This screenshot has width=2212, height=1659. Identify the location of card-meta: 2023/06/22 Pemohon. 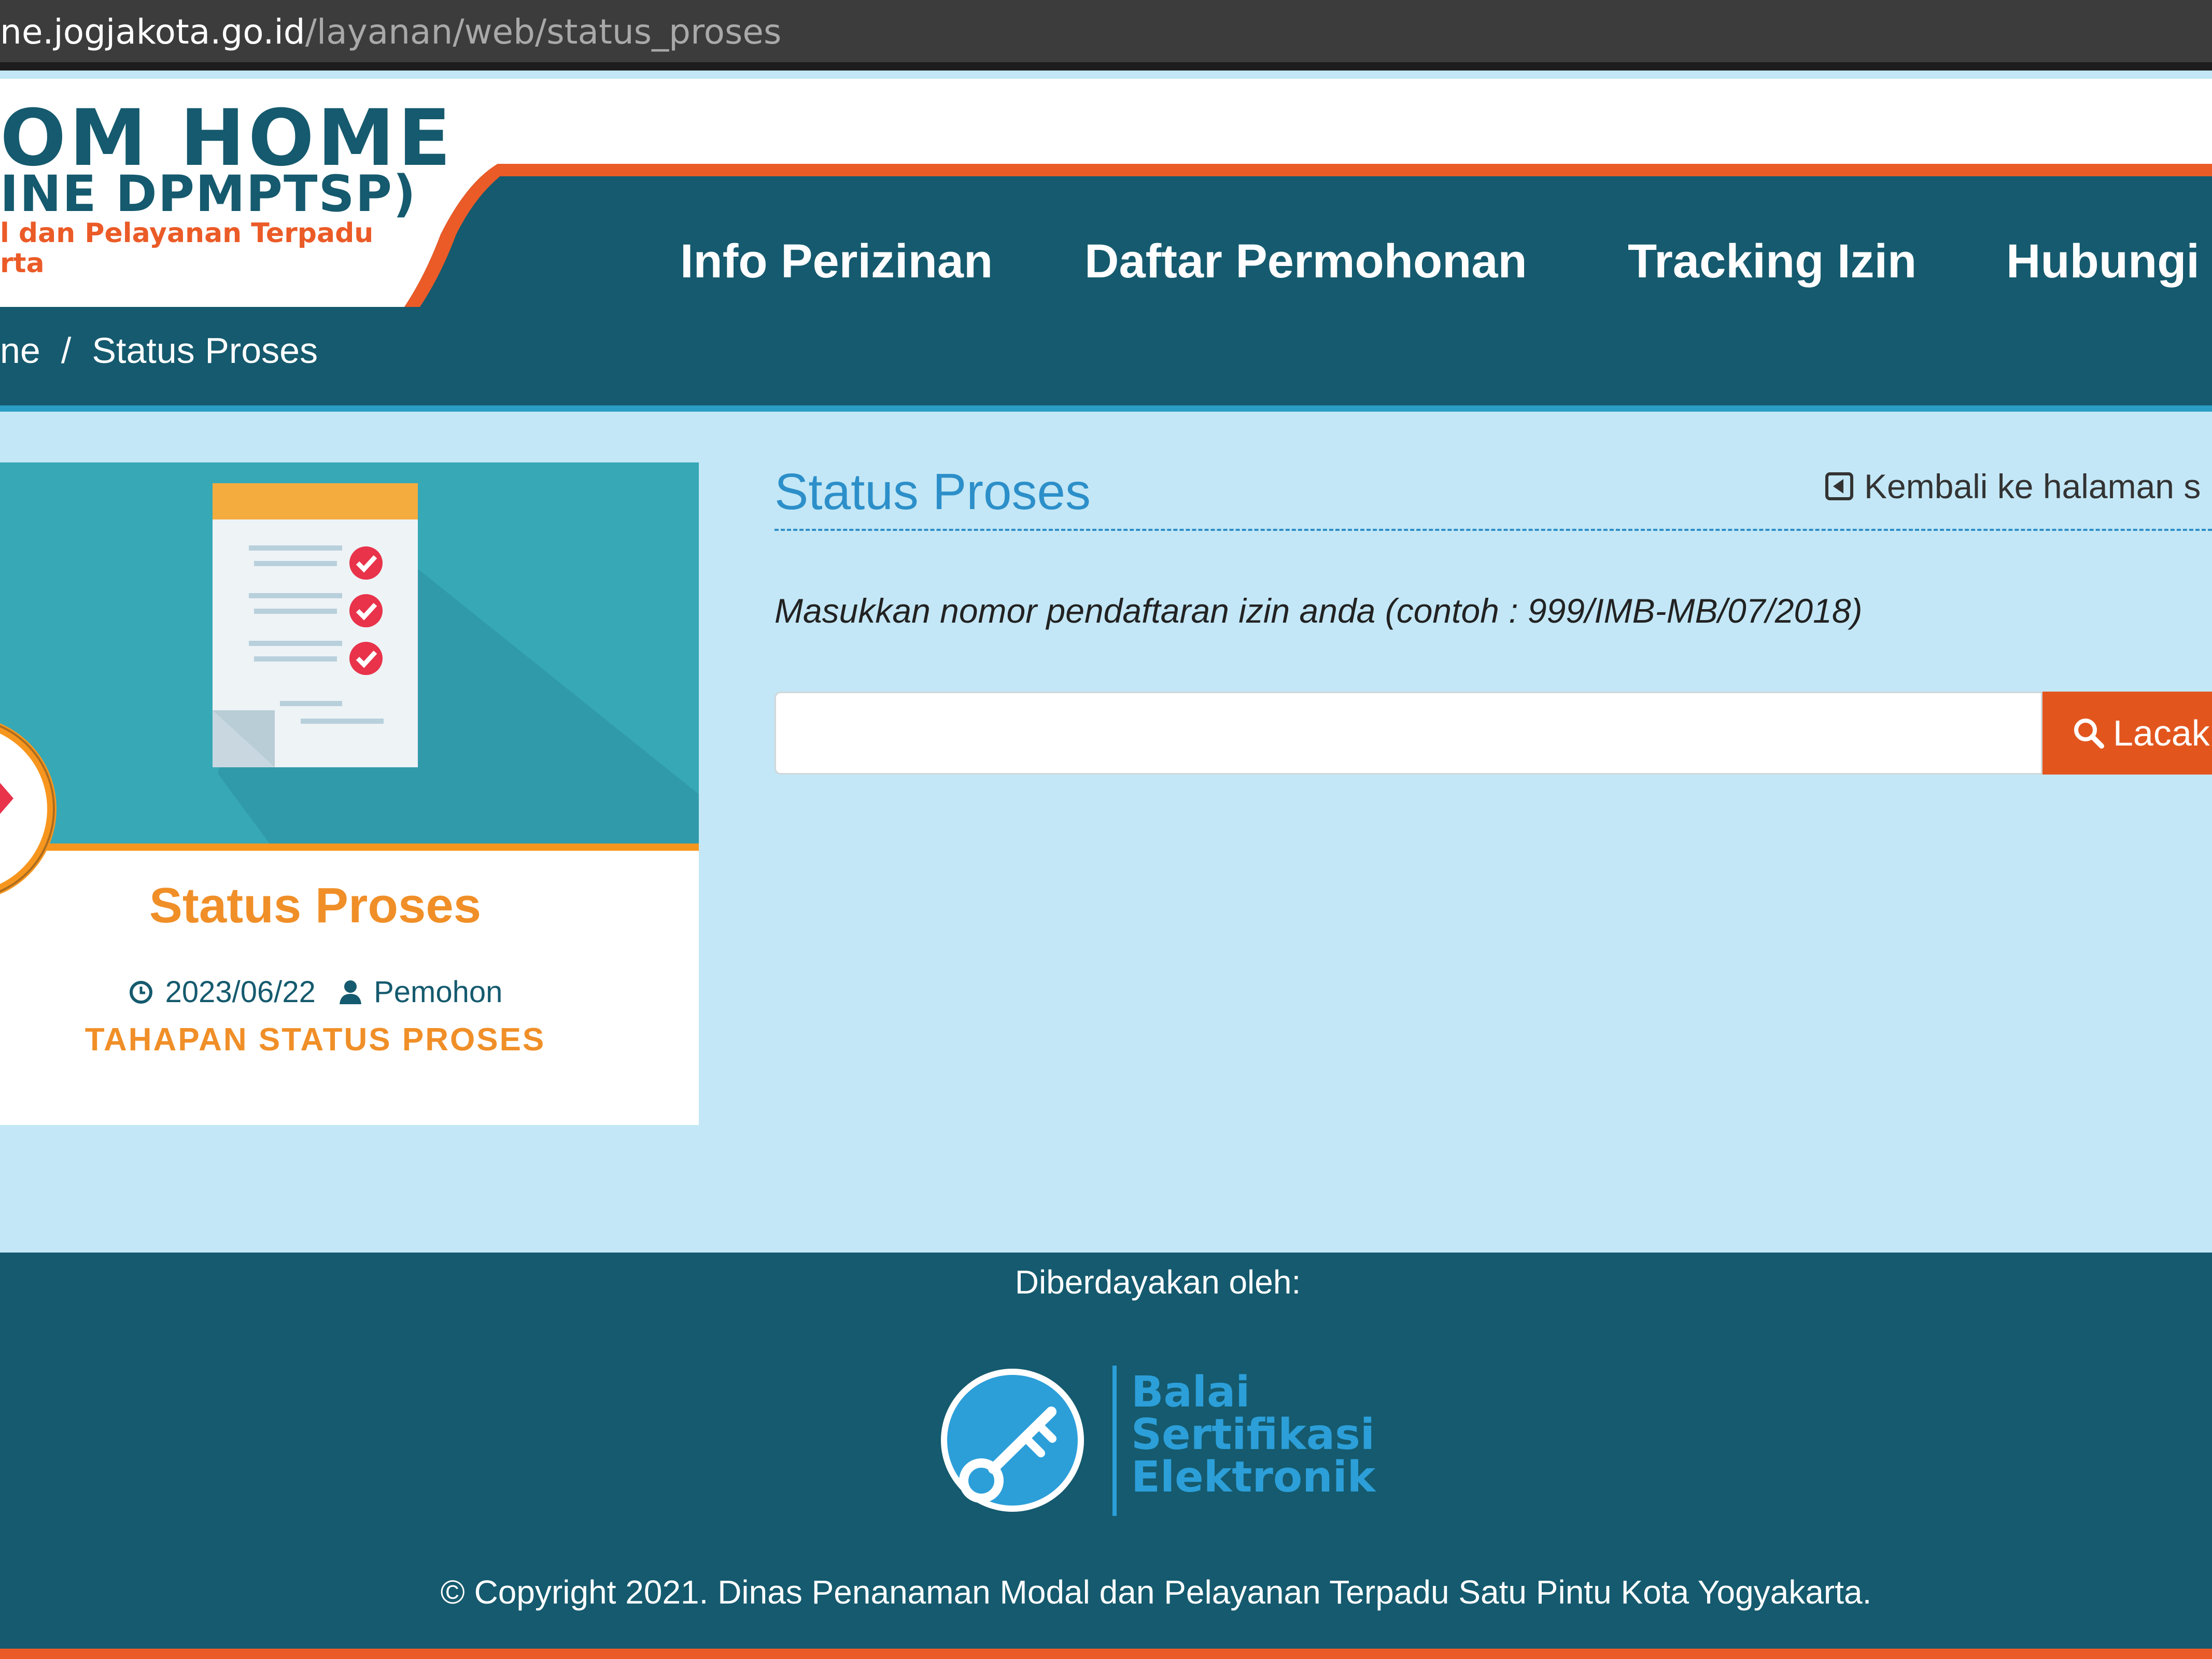
(315, 994).